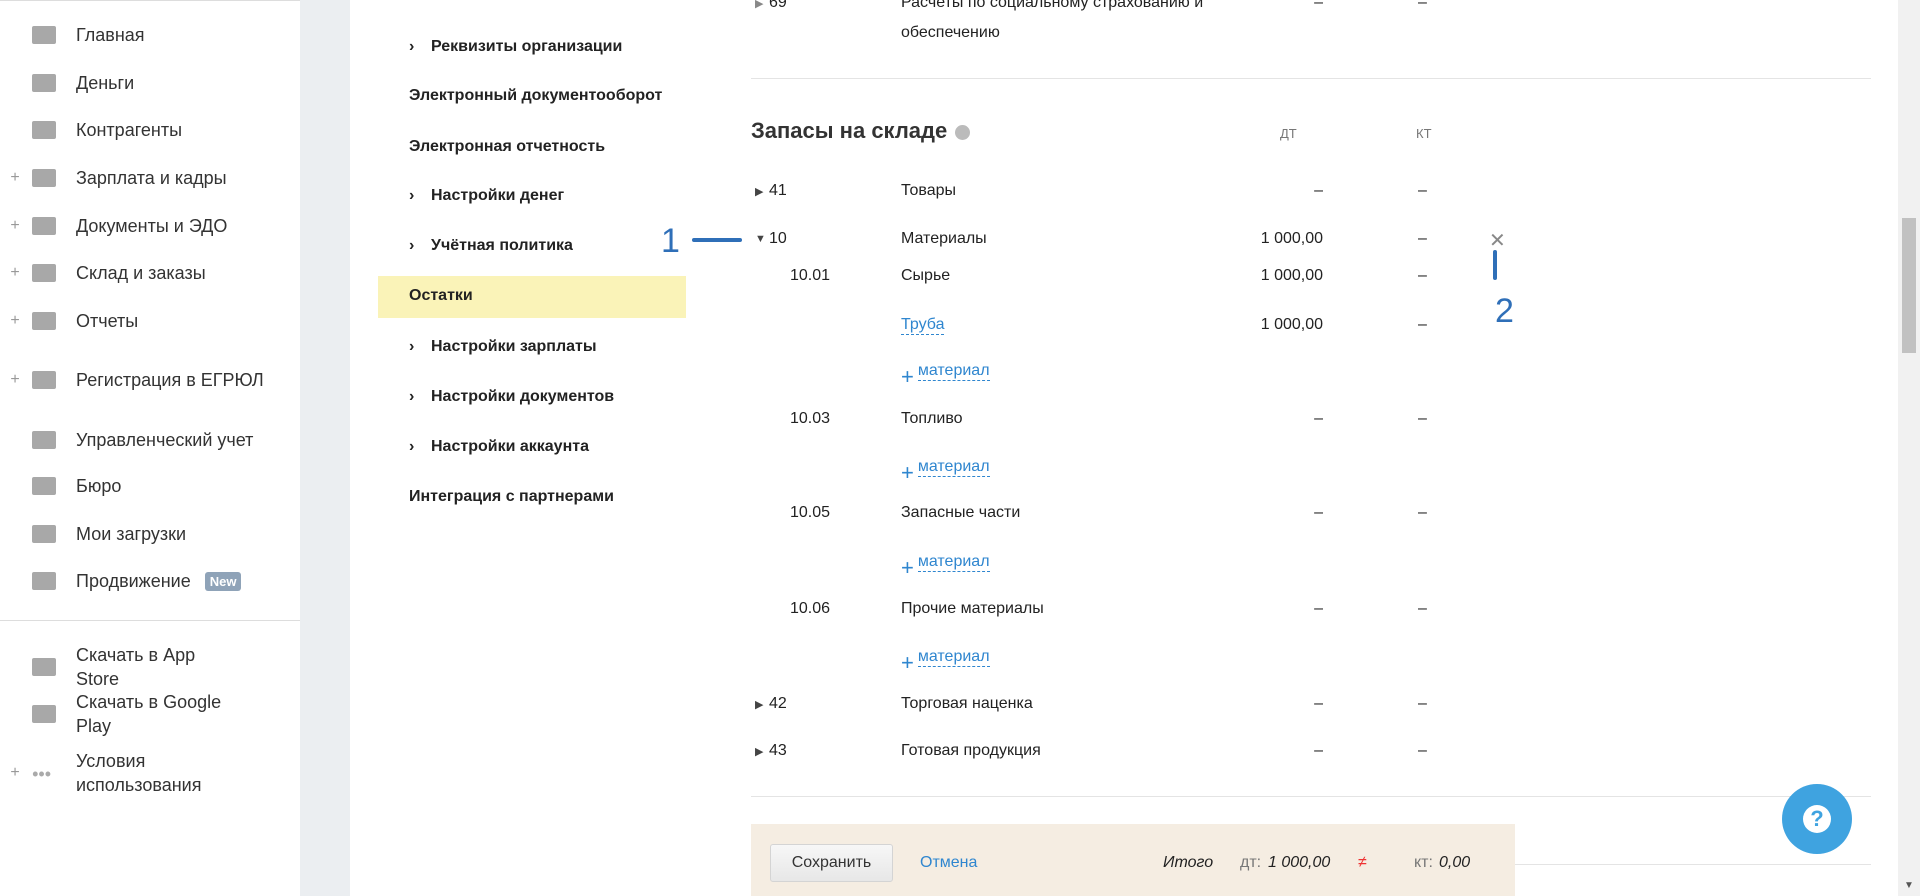 This screenshot has height=896, width=1920. I want to click on scrollbar: ▼, so click(1909, 448).